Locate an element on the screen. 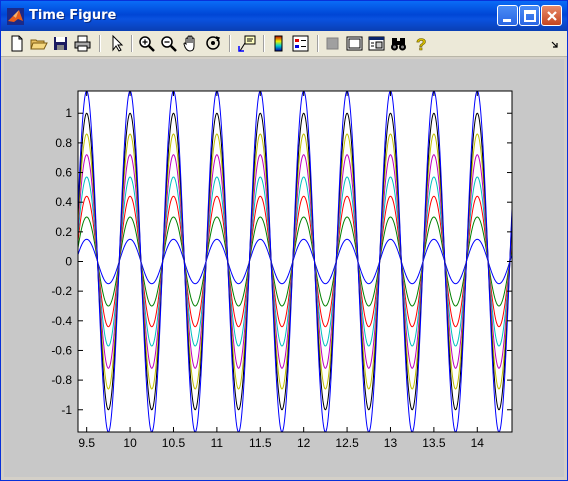  pan-hand-icon is located at coordinates (189, 43).